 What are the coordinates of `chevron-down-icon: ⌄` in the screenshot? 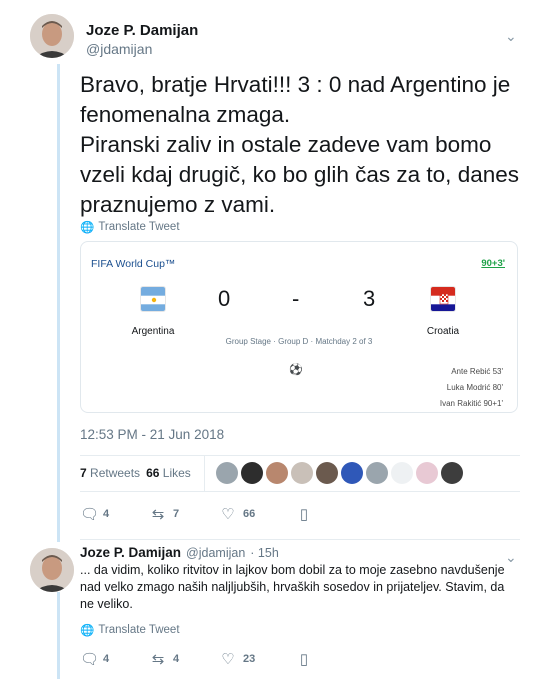 It's located at (511, 36).